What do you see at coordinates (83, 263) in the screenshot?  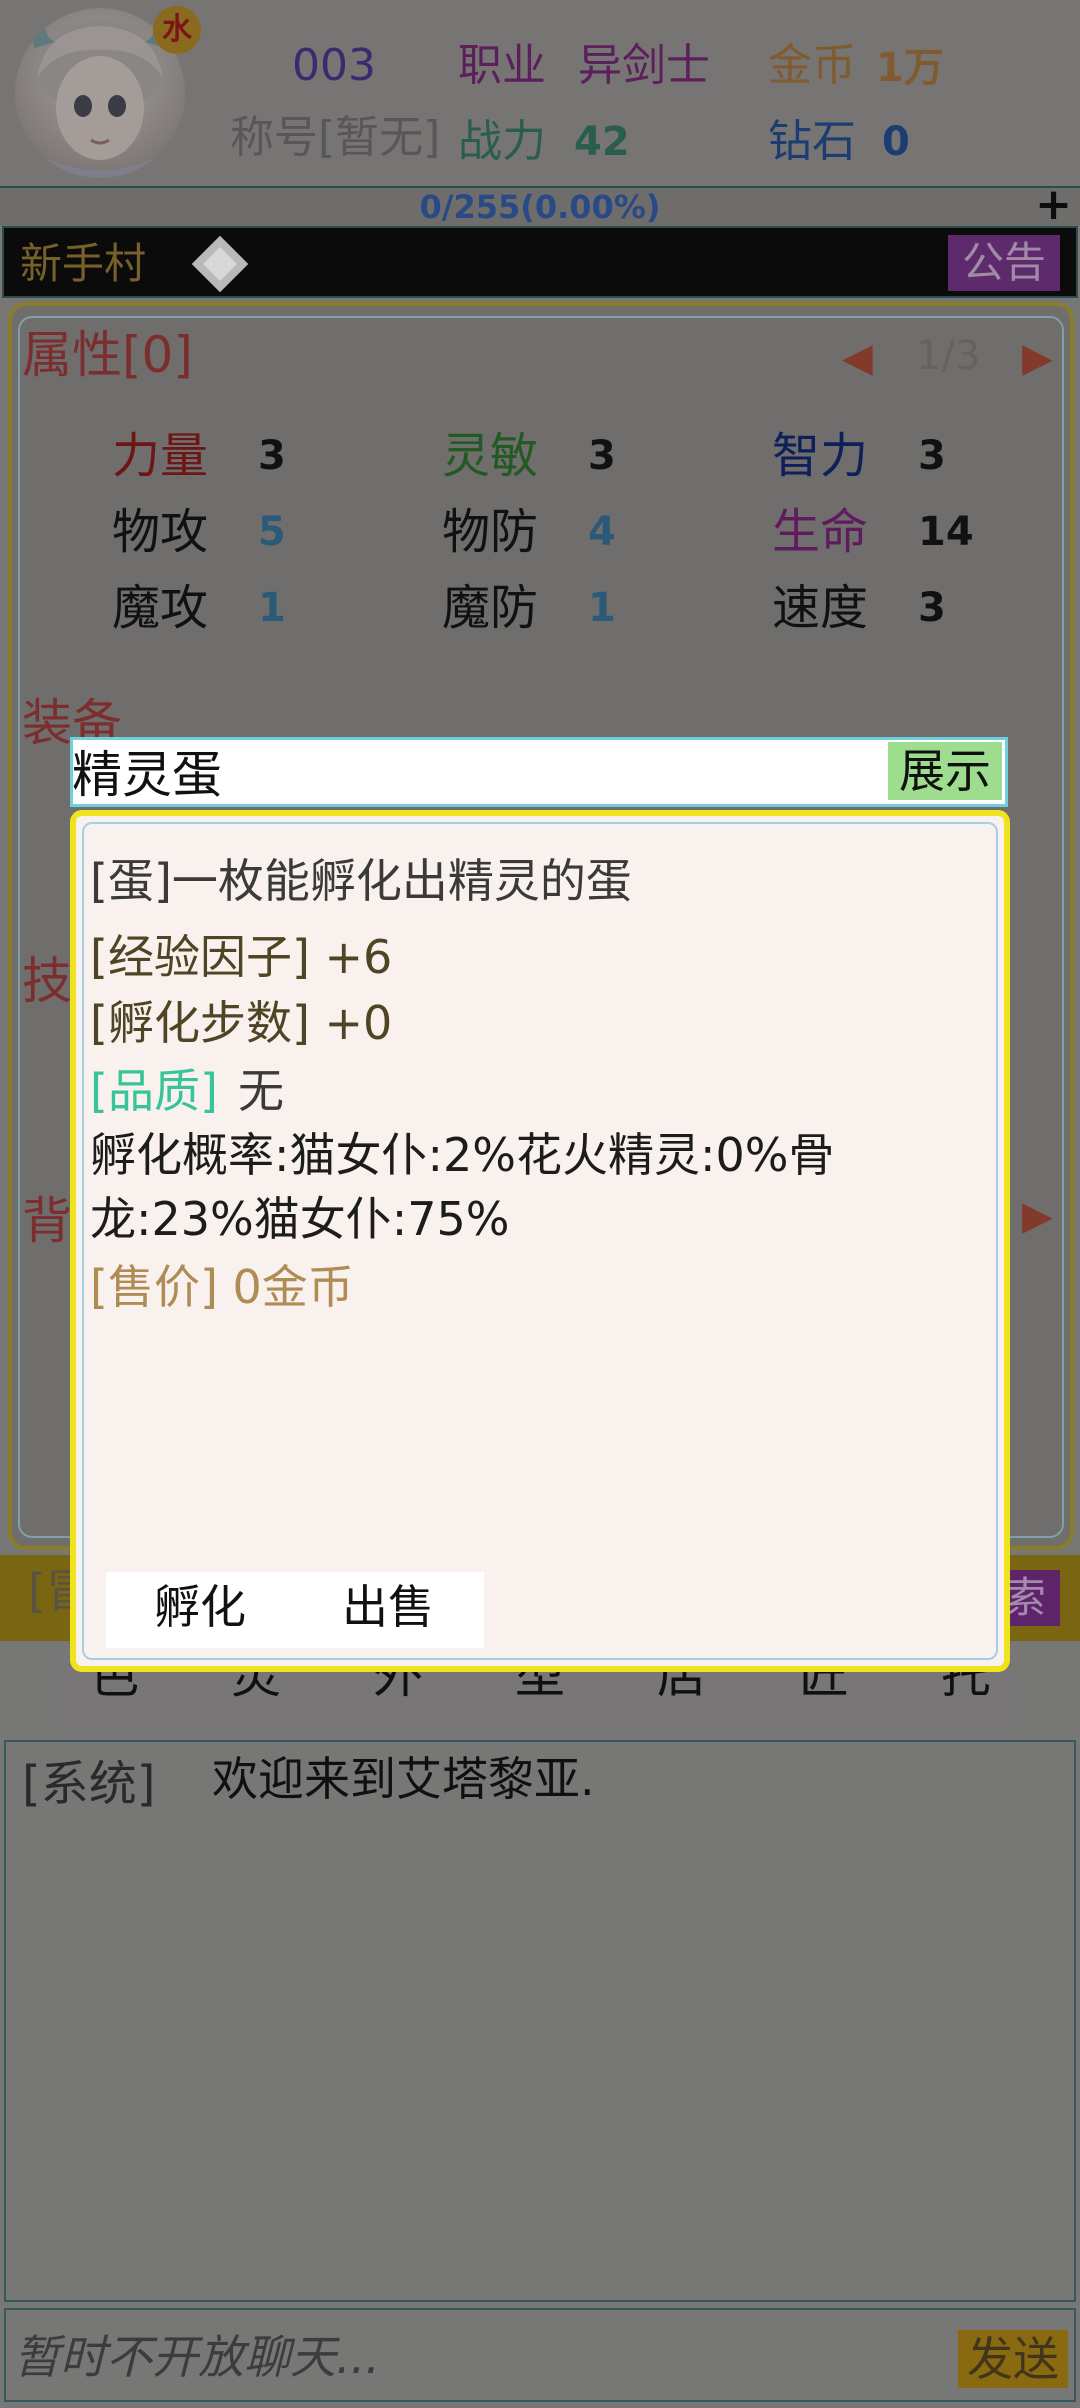 I see `location-name: 新手村` at bounding box center [83, 263].